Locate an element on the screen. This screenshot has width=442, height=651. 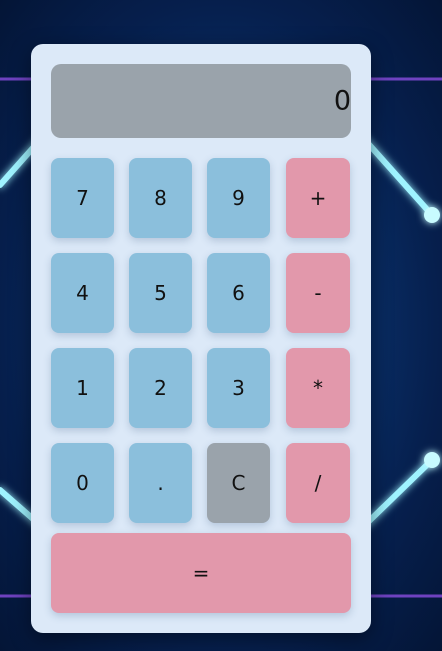
key-2: 2 is located at coordinates (160, 388).